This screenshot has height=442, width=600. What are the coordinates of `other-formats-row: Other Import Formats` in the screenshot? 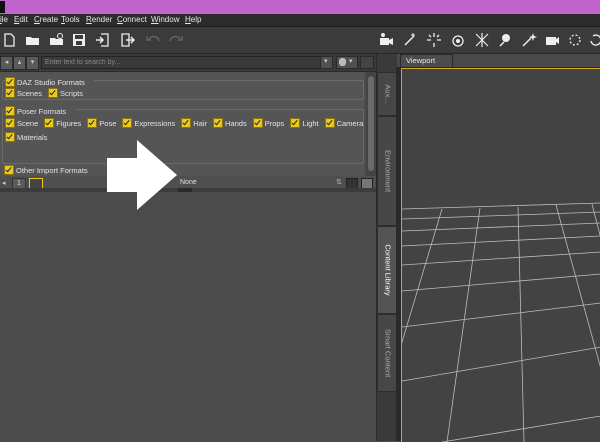 It's located at (49, 170).